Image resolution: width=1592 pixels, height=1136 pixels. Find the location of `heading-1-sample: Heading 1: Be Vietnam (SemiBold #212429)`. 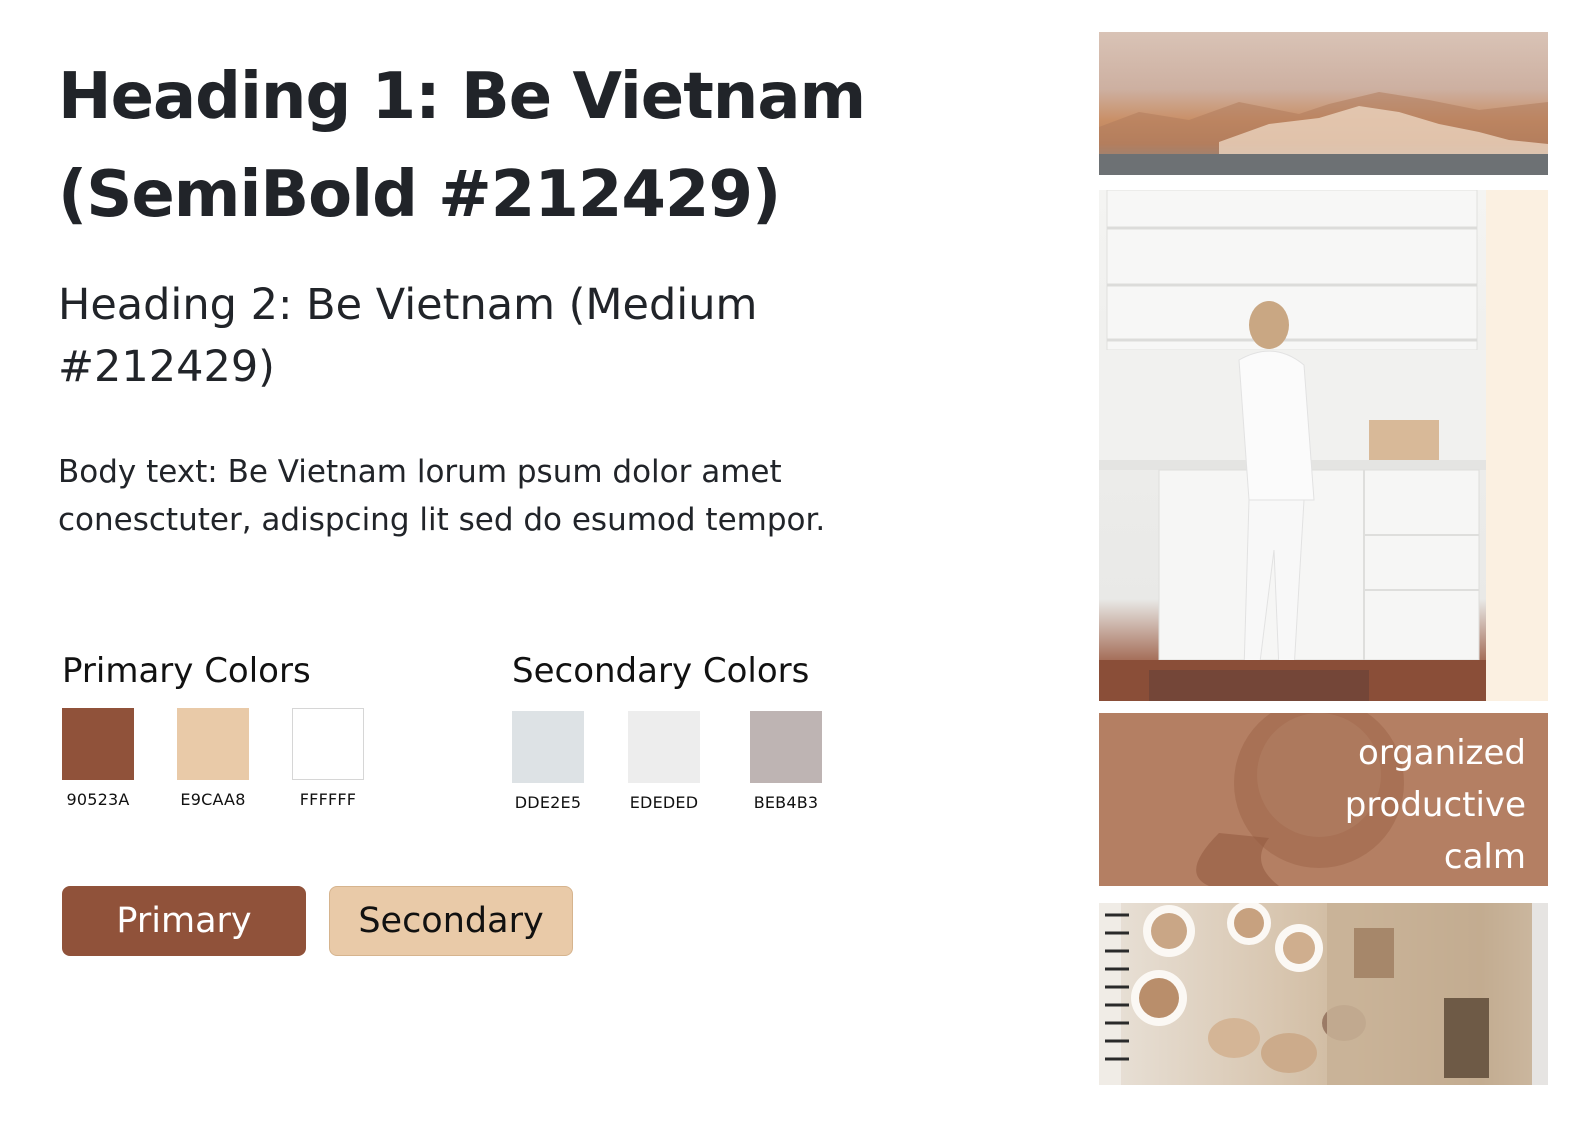

heading-1-sample: Heading 1: Be Vietnam (SemiBold #212429) is located at coordinates (462, 146).